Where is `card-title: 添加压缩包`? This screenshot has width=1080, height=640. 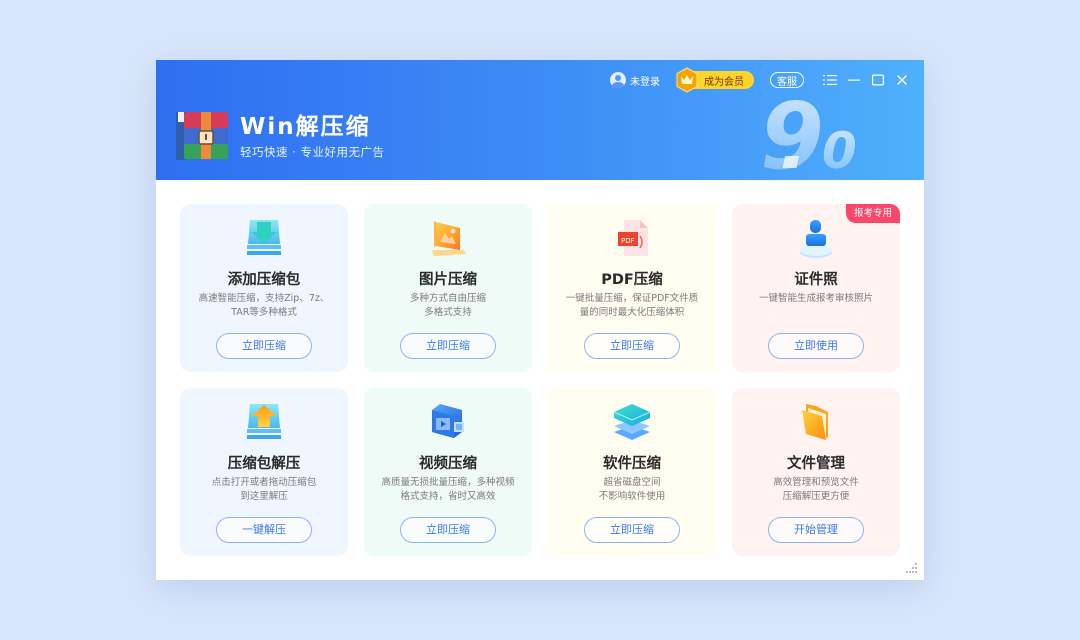
card-title: 添加压缩包 is located at coordinates (264, 280).